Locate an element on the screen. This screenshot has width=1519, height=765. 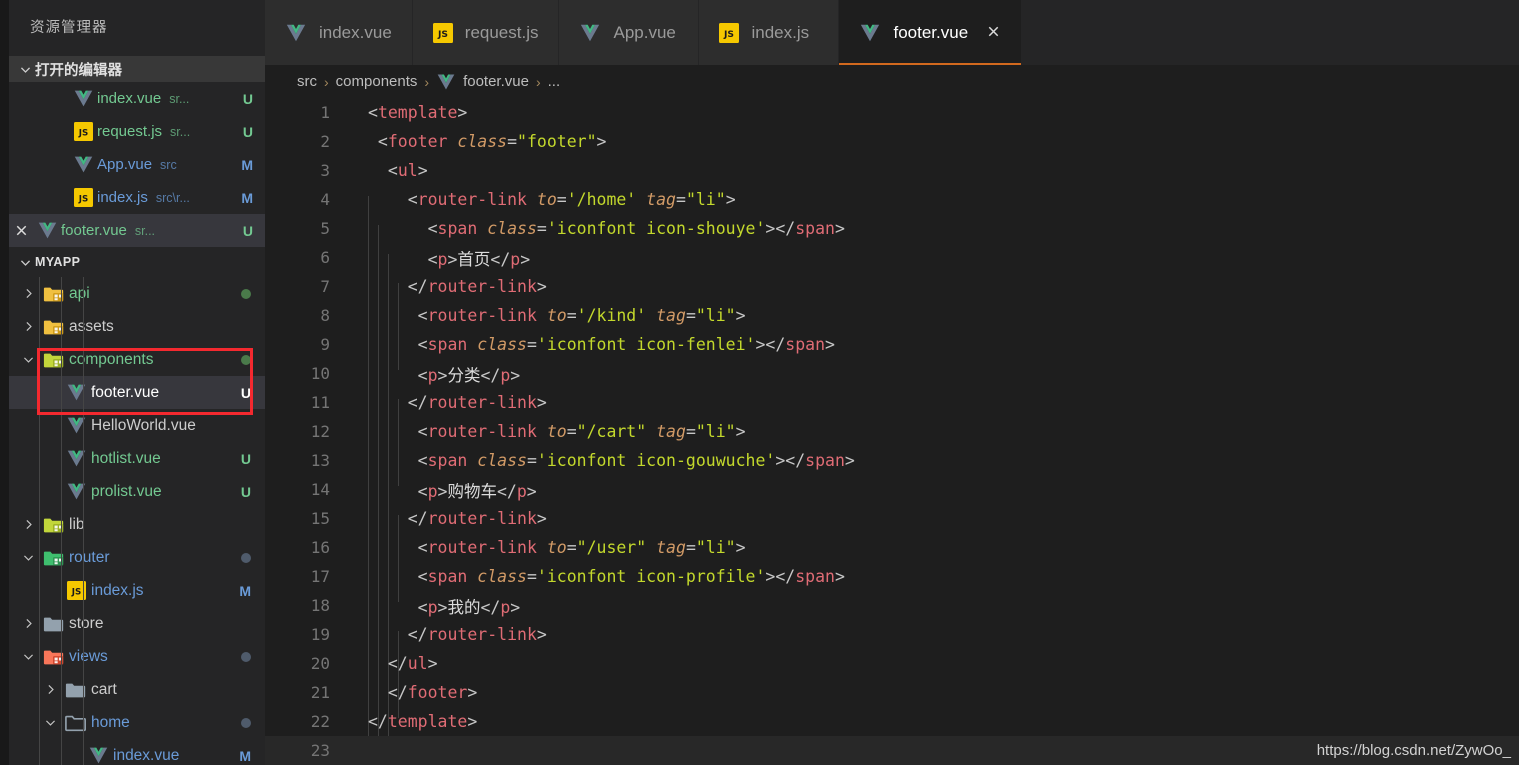
code-line: 1 <template> is located at coordinates (892, 112).